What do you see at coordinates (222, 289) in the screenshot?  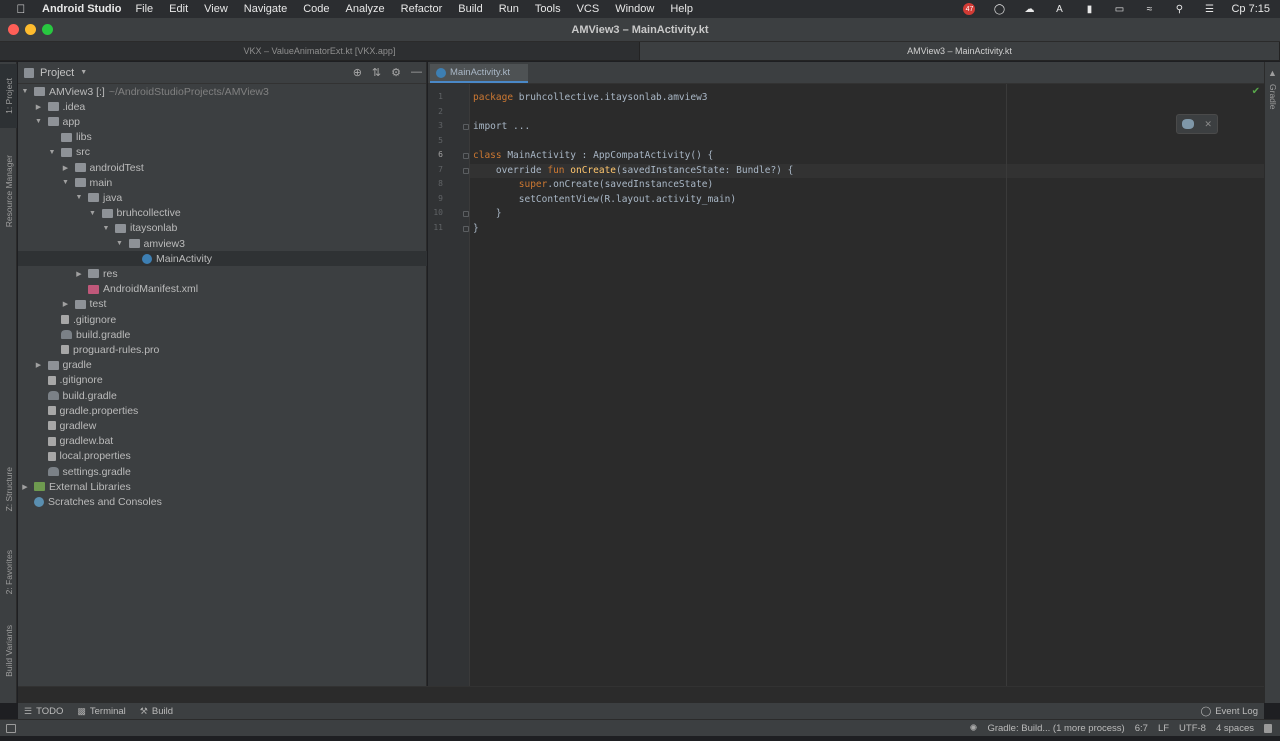 I see `tree-item: AndroidManifest.xml` at bounding box center [222, 289].